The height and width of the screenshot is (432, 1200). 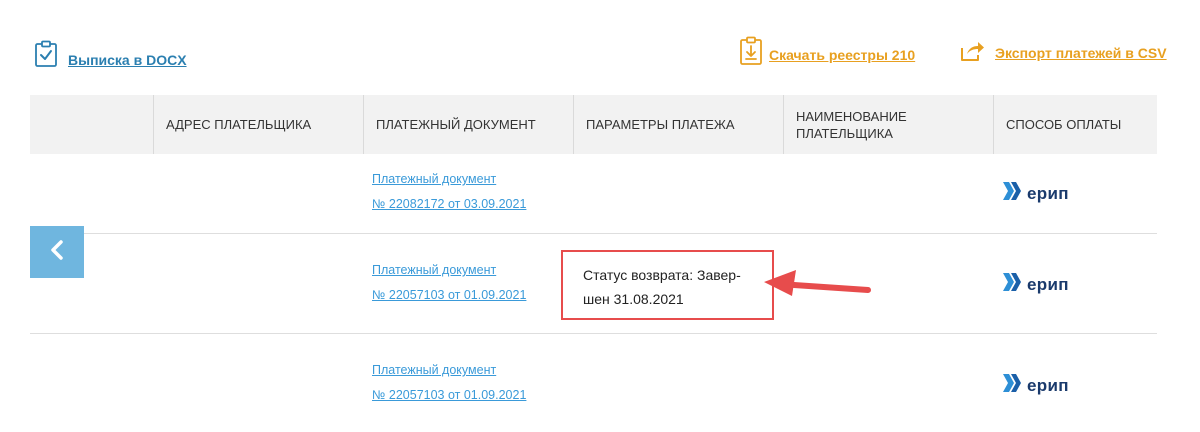 I want to click on column-header-payment-method: СПОСОБ ОПЛАТЫ, so click(x=1075, y=124).